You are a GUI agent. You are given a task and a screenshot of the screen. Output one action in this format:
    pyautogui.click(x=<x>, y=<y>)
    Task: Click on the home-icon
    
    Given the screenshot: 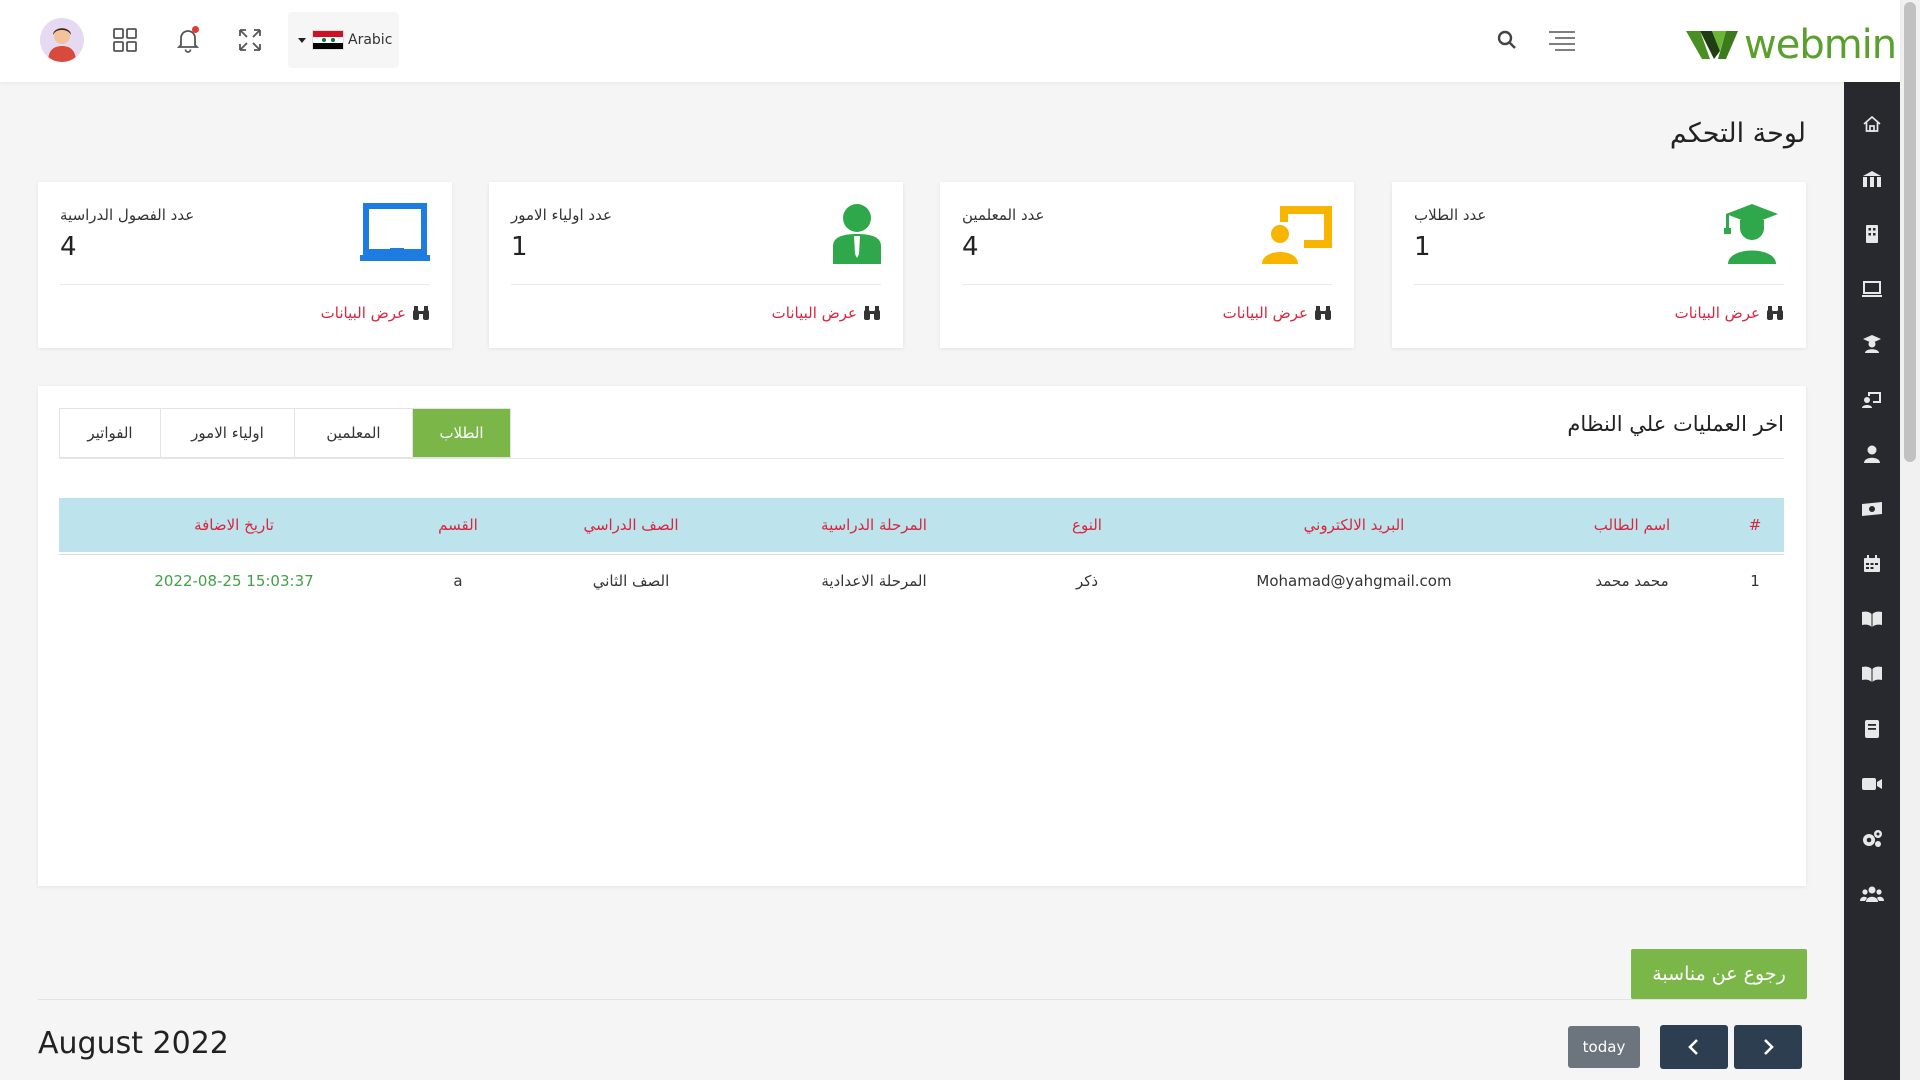 What is the action you would take?
    pyautogui.click(x=1872, y=123)
    